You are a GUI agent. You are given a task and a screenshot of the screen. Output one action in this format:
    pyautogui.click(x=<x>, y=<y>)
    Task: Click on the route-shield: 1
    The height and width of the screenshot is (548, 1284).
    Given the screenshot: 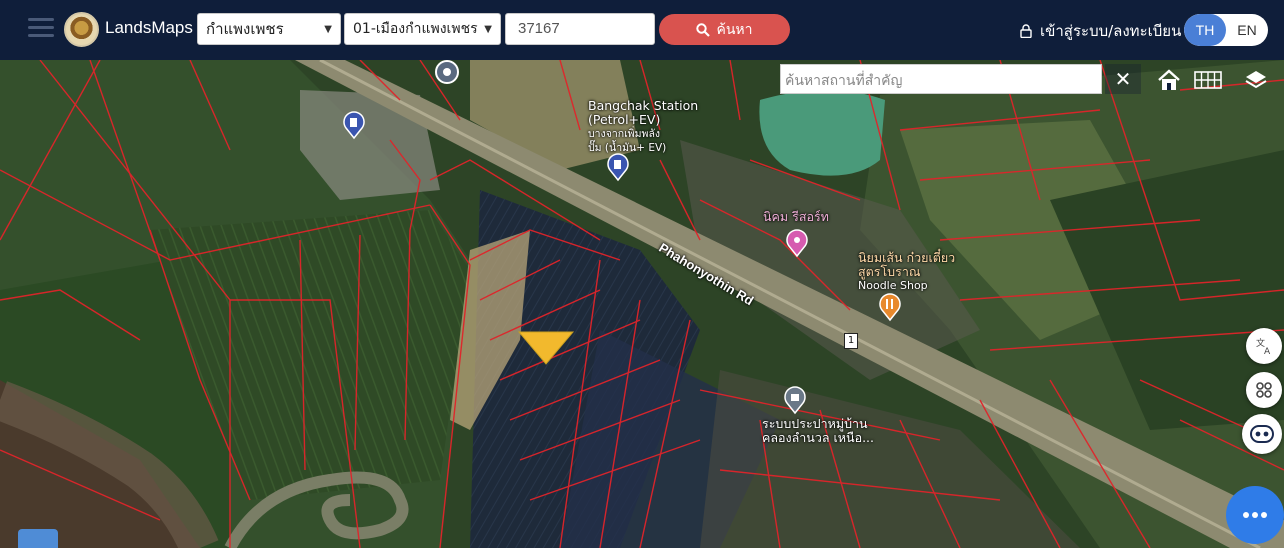 What is the action you would take?
    pyautogui.click(x=851, y=341)
    